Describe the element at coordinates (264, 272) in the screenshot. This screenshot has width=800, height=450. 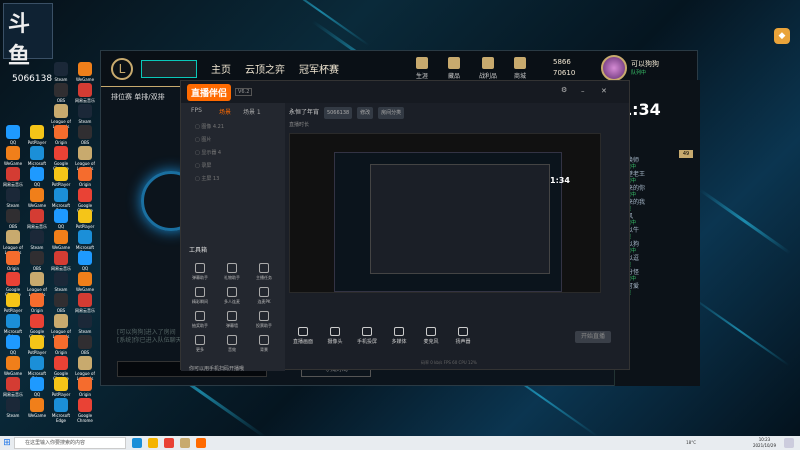
I see `tool-button: 主播任务` at that location.